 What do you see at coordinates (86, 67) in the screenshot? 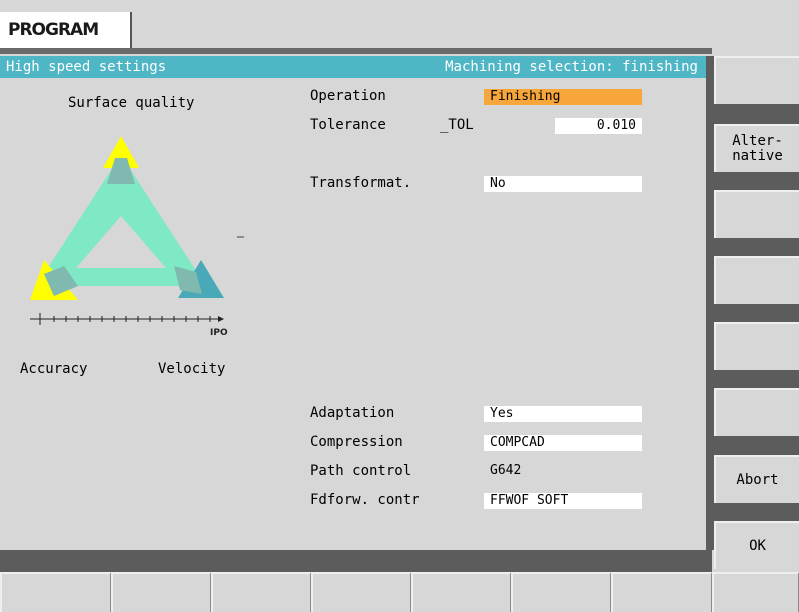
I see `window-title: High speed settings` at bounding box center [86, 67].